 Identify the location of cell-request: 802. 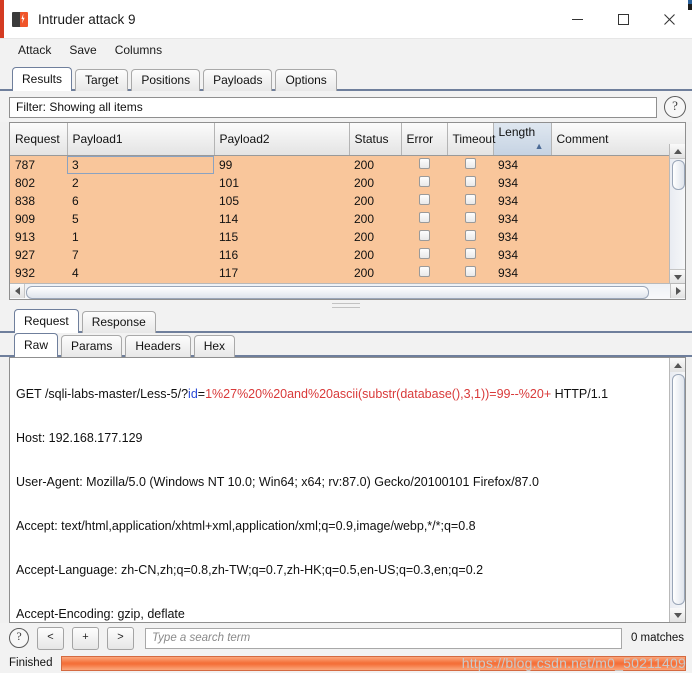
(38, 183).